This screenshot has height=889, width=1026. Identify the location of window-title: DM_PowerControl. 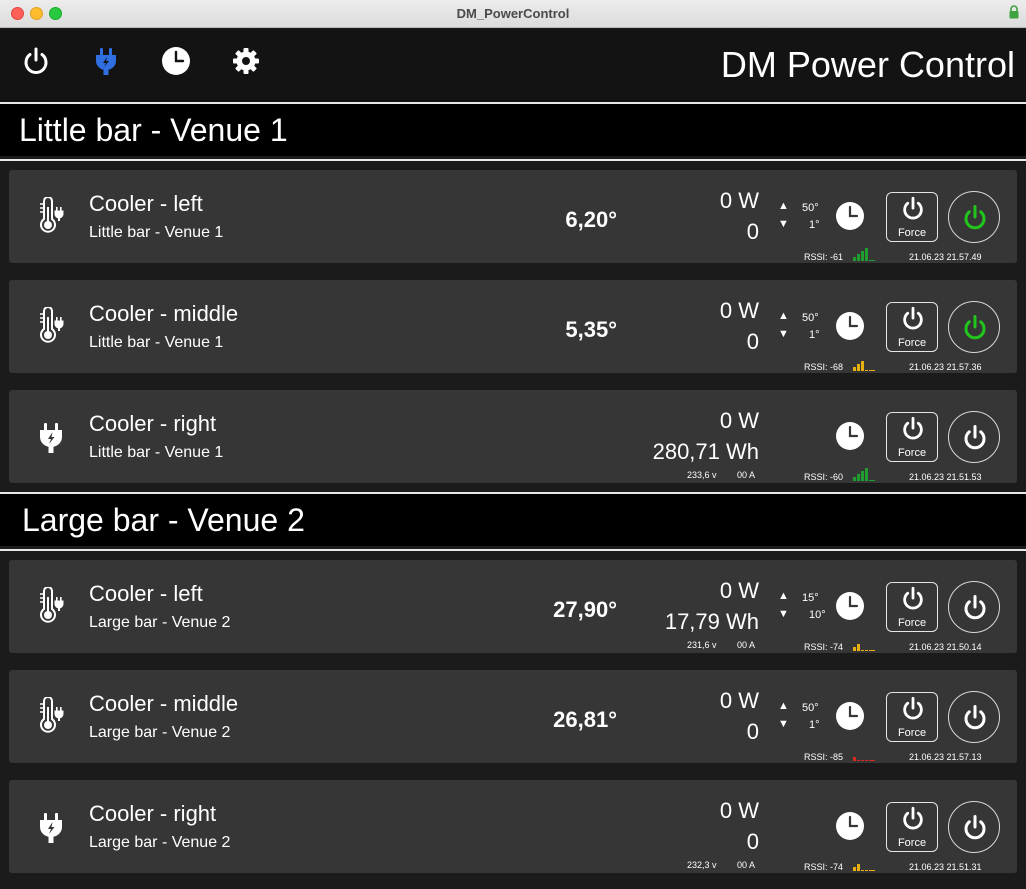
(513, 13).